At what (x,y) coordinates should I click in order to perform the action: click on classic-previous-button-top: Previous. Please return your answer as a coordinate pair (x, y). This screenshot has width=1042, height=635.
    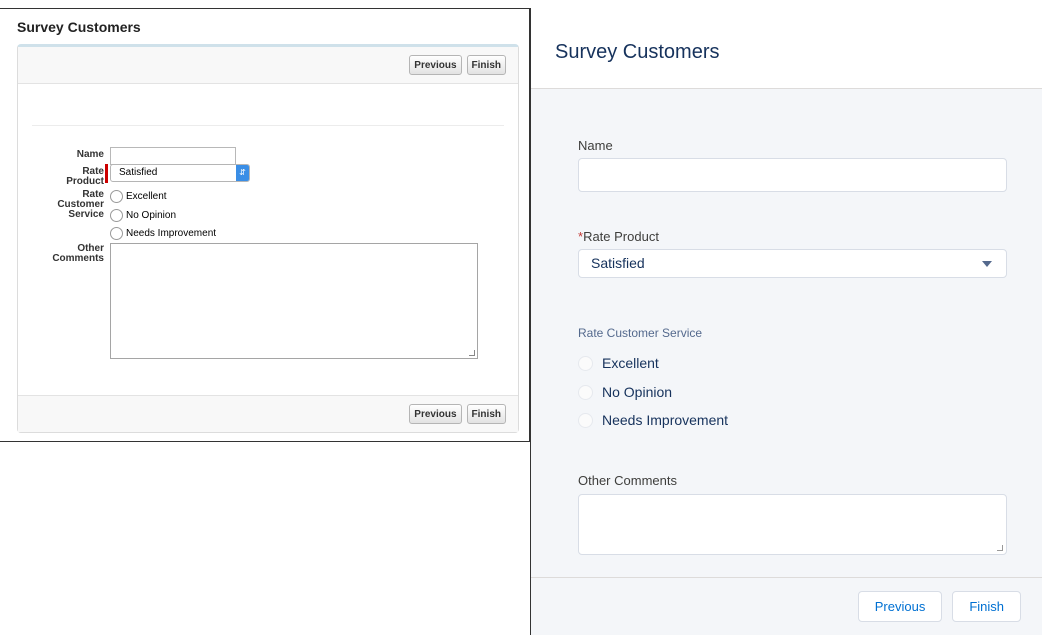
    Looking at the image, I should click on (435, 65).